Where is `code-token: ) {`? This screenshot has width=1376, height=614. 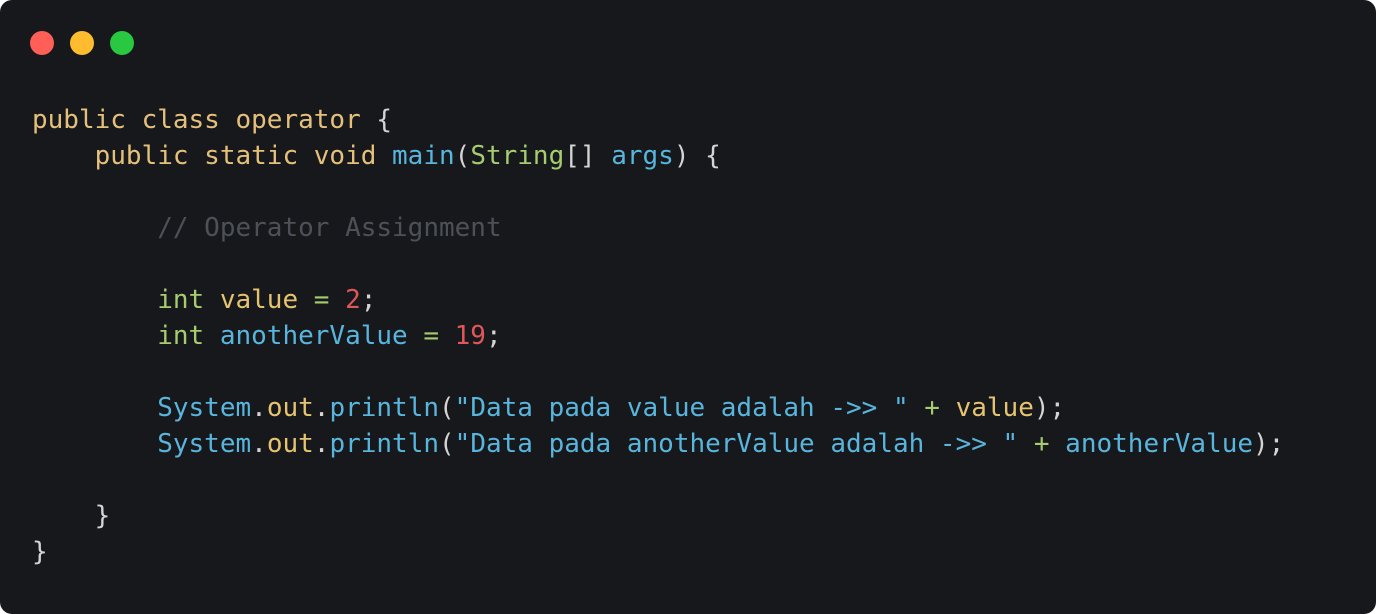 code-token: ) { is located at coordinates (697, 156).